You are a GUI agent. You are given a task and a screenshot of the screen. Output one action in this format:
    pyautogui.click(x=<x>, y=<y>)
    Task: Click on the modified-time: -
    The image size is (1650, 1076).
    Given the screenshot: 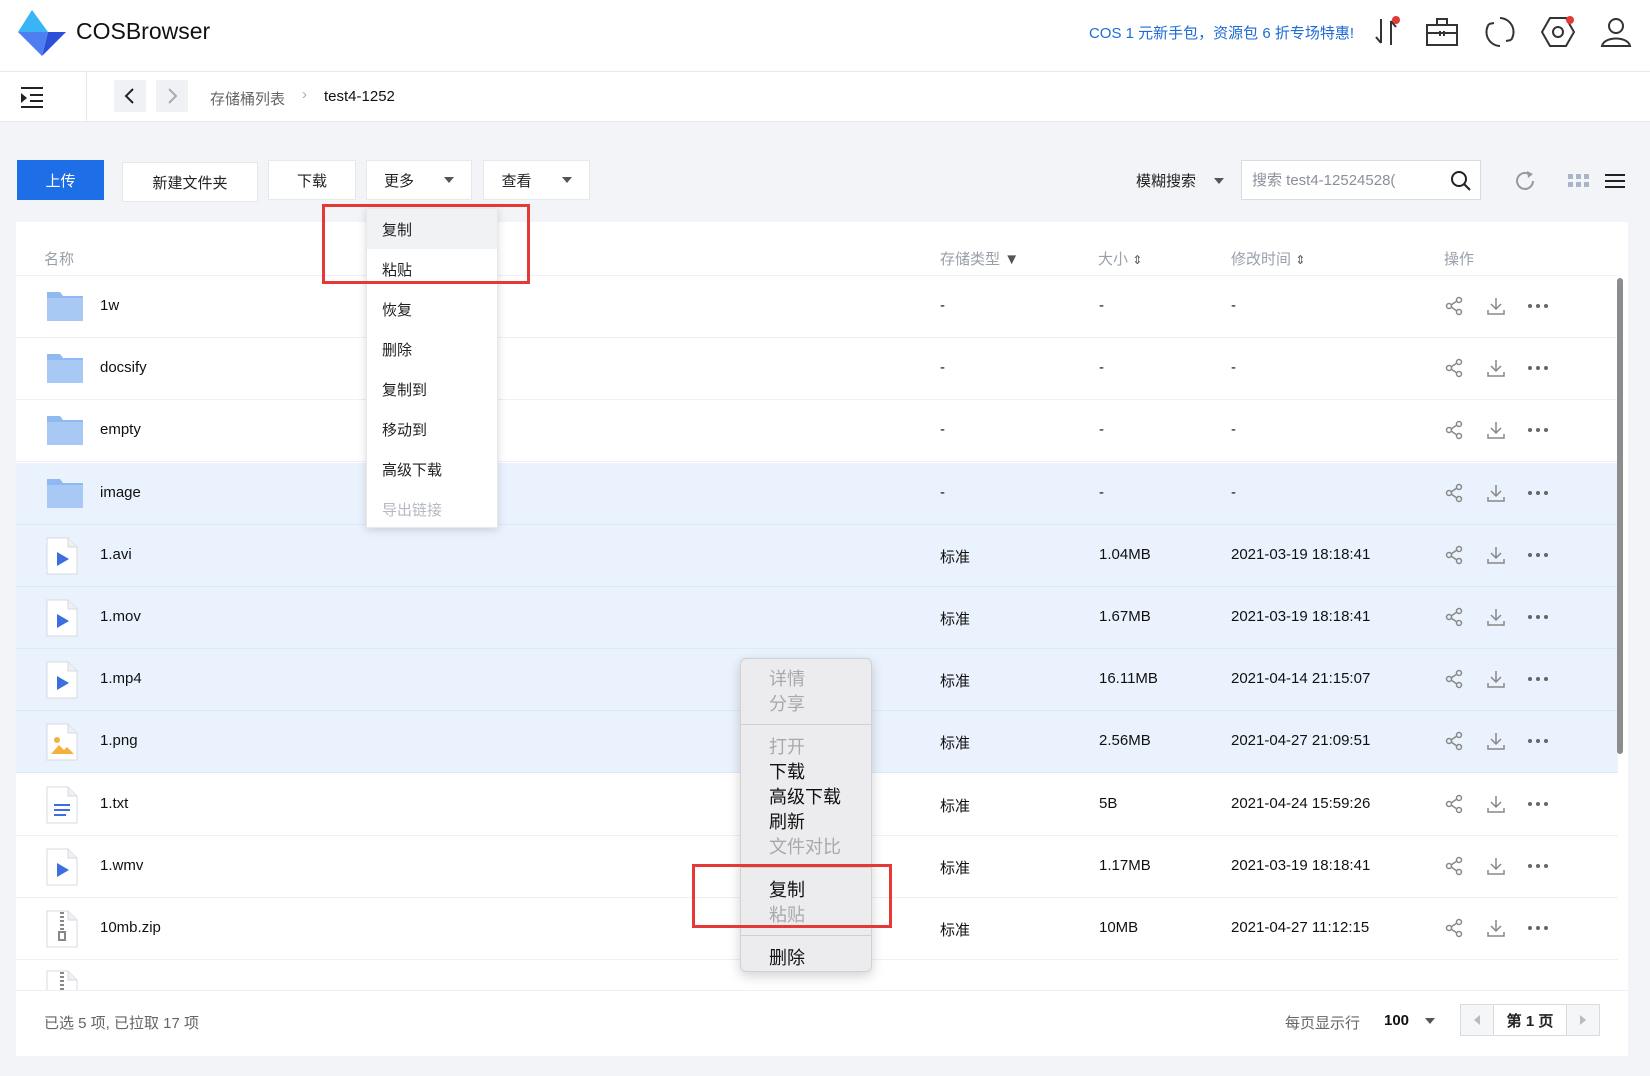 What is the action you would take?
    pyautogui.click(x=1233, y=305)
    